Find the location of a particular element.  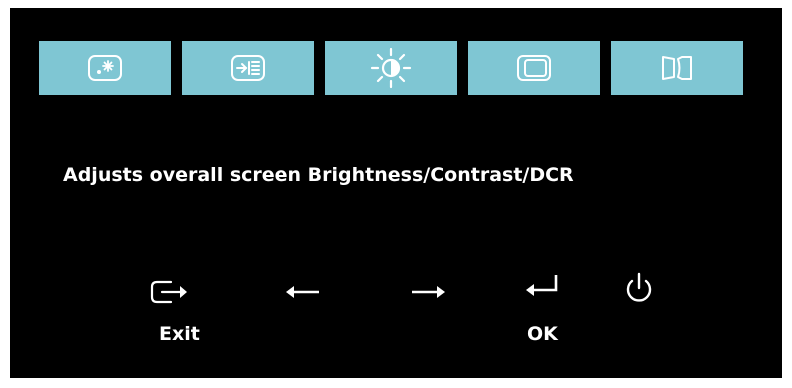

ok-button is located at coordinates (543, 287).